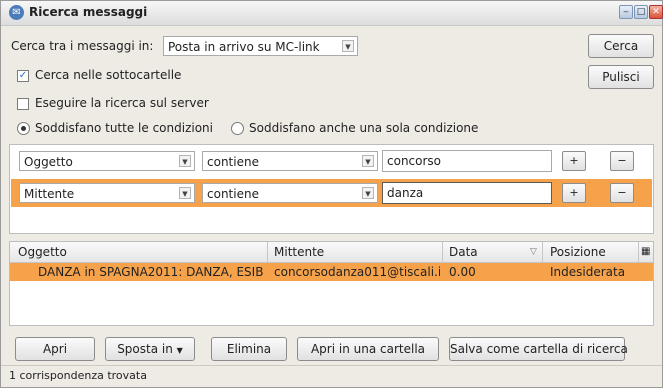  What do you see at coordinates (88, 12) in the screenshot?
I see `window-title: Ricerca messaggi` at bounding box center [88, 12].